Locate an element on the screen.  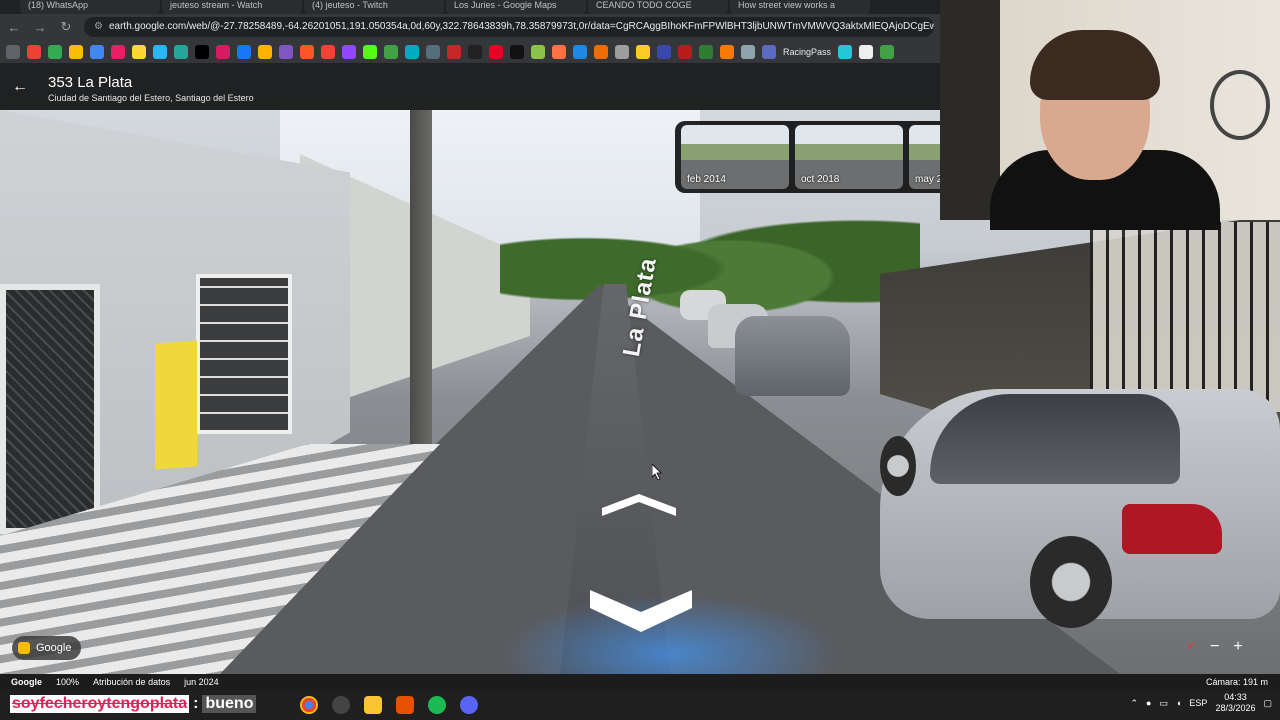
apps-icon is located at coordinates (13, 51).